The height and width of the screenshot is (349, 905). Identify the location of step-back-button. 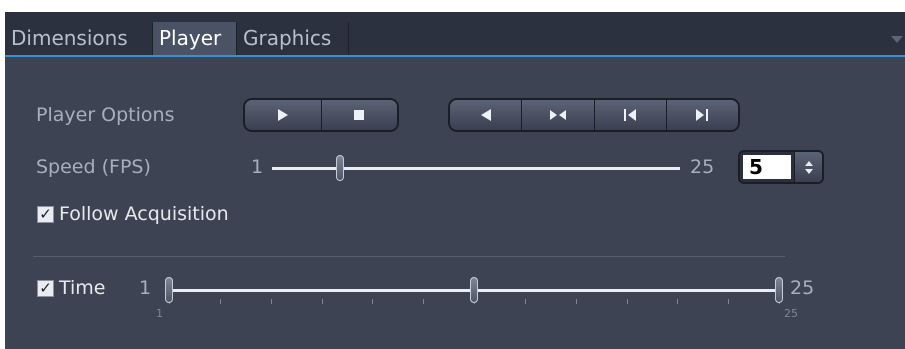
(486, 115).